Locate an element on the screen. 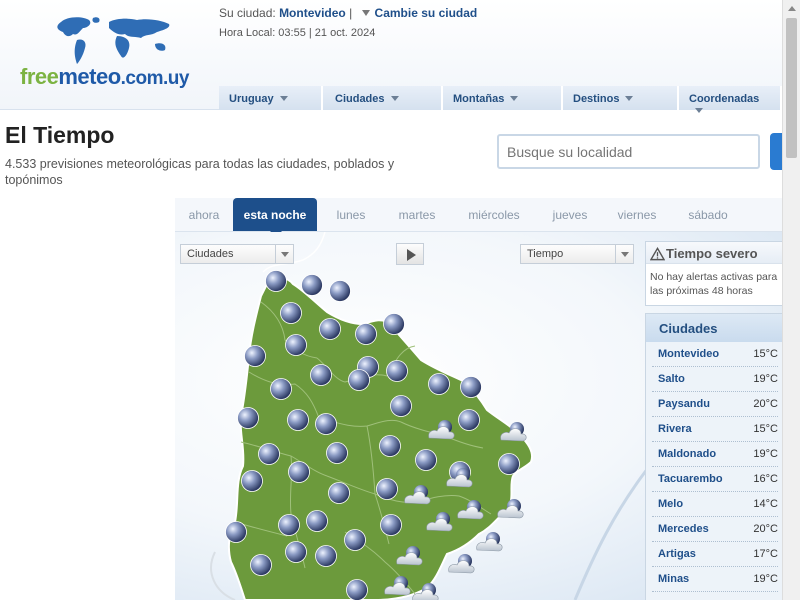 The height and width of the screenshot is (600, 800). tab-jueves: jueves is located at coordinates (570, 214).